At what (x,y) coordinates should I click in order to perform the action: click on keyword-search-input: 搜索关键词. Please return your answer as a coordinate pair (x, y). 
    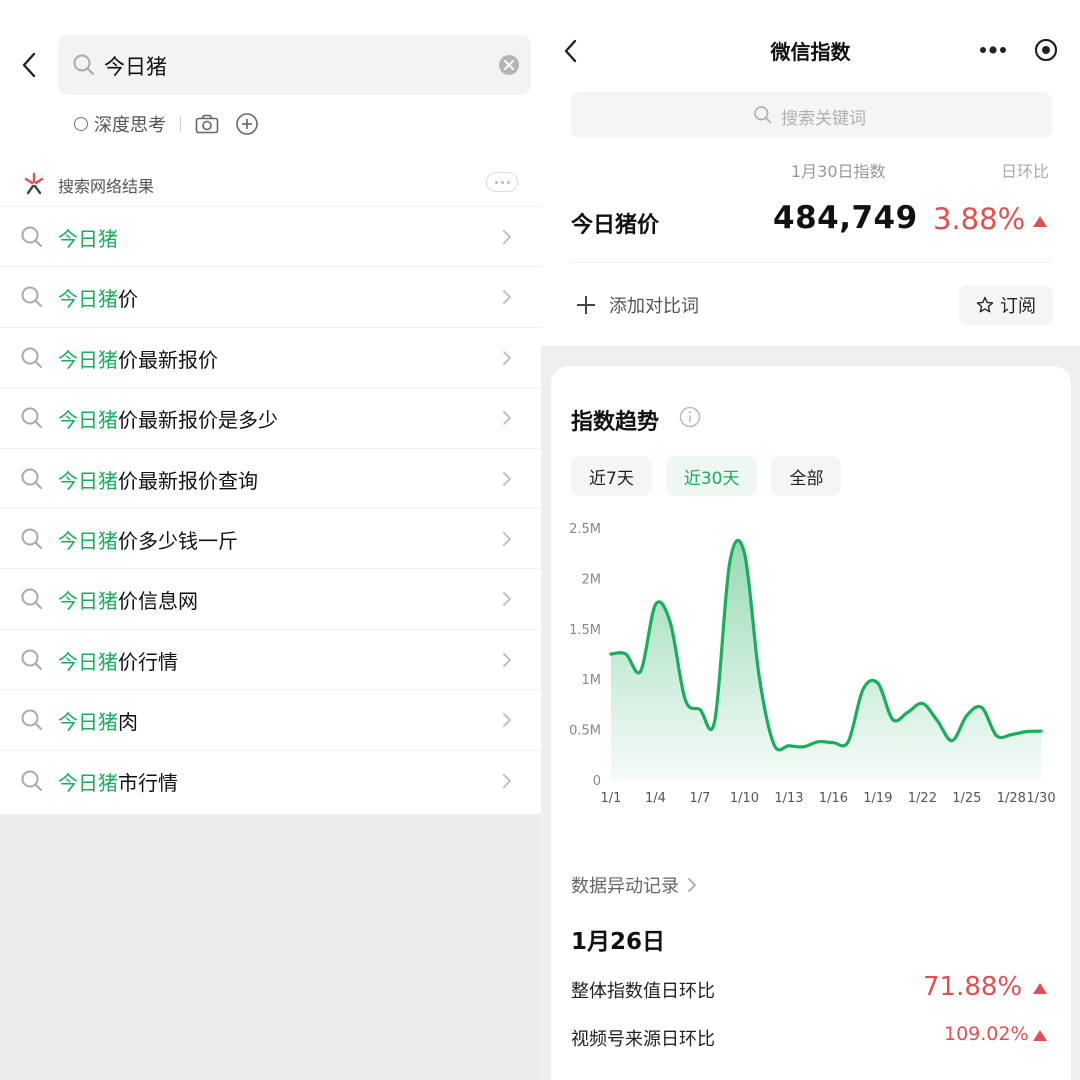
    Looking at the image, I should click on (811, 115).